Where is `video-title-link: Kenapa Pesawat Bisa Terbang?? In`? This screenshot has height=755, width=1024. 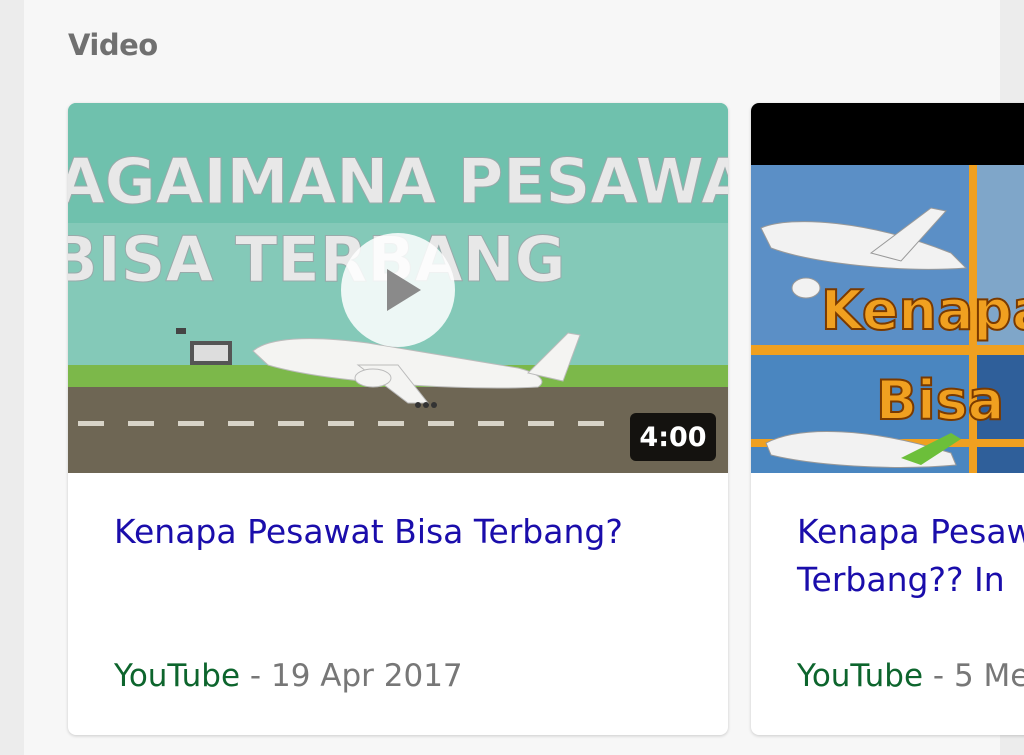 video-title-link: Kenapa Pesawat Bisa Terbang?? In is located at coordinates (910, 556).